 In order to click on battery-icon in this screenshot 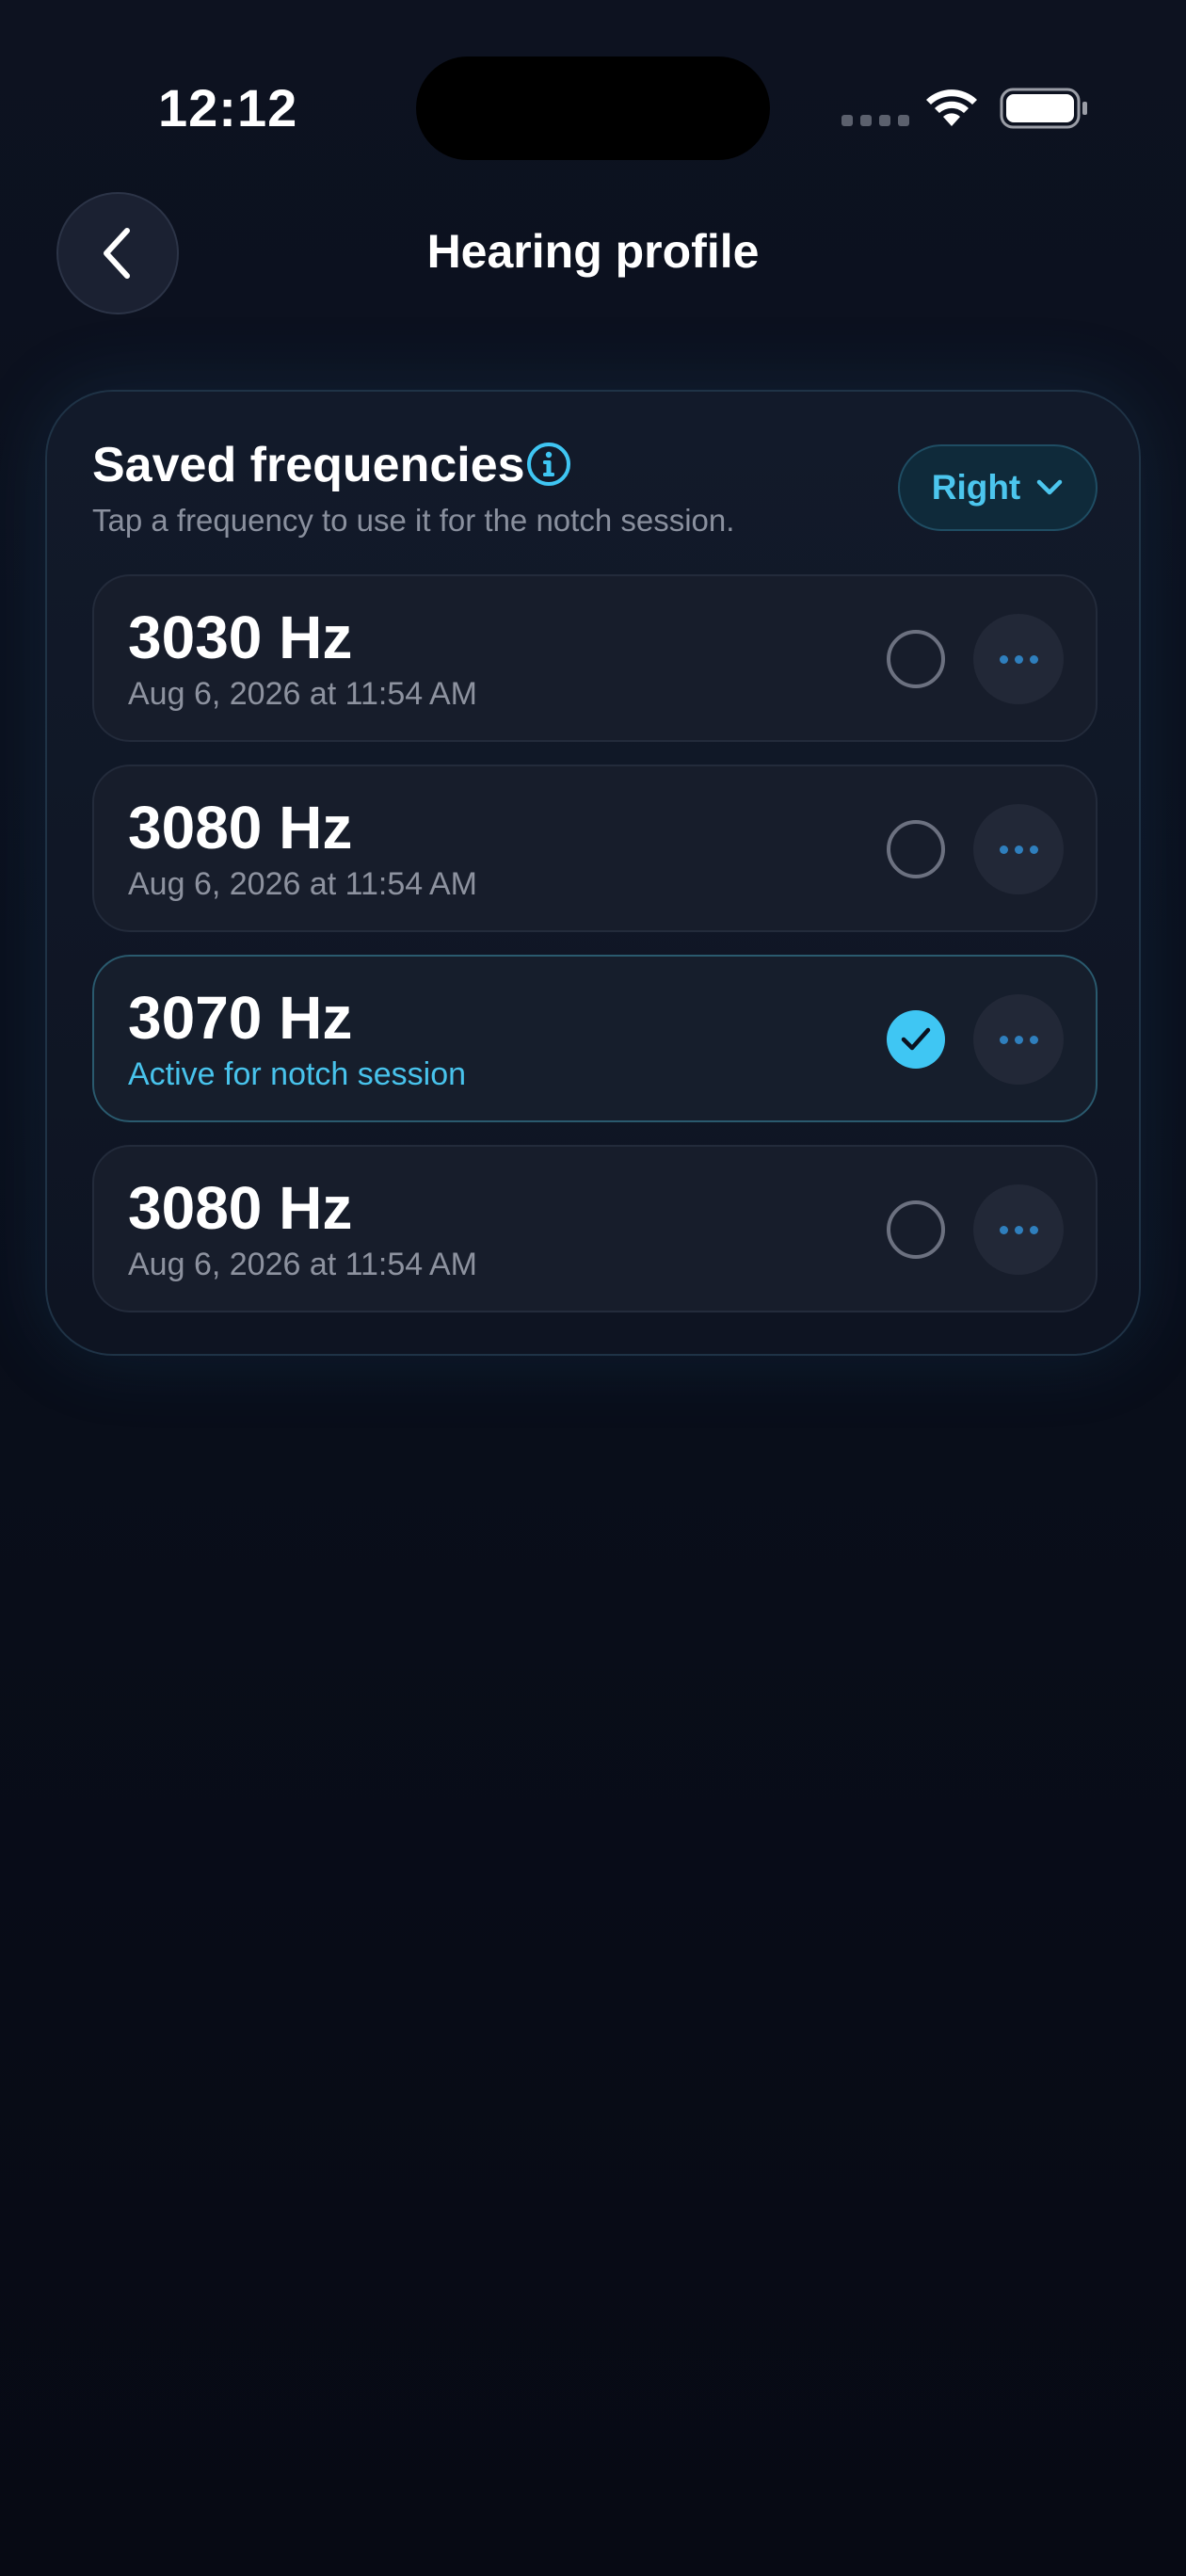, I will do `click(1043, 108)`.